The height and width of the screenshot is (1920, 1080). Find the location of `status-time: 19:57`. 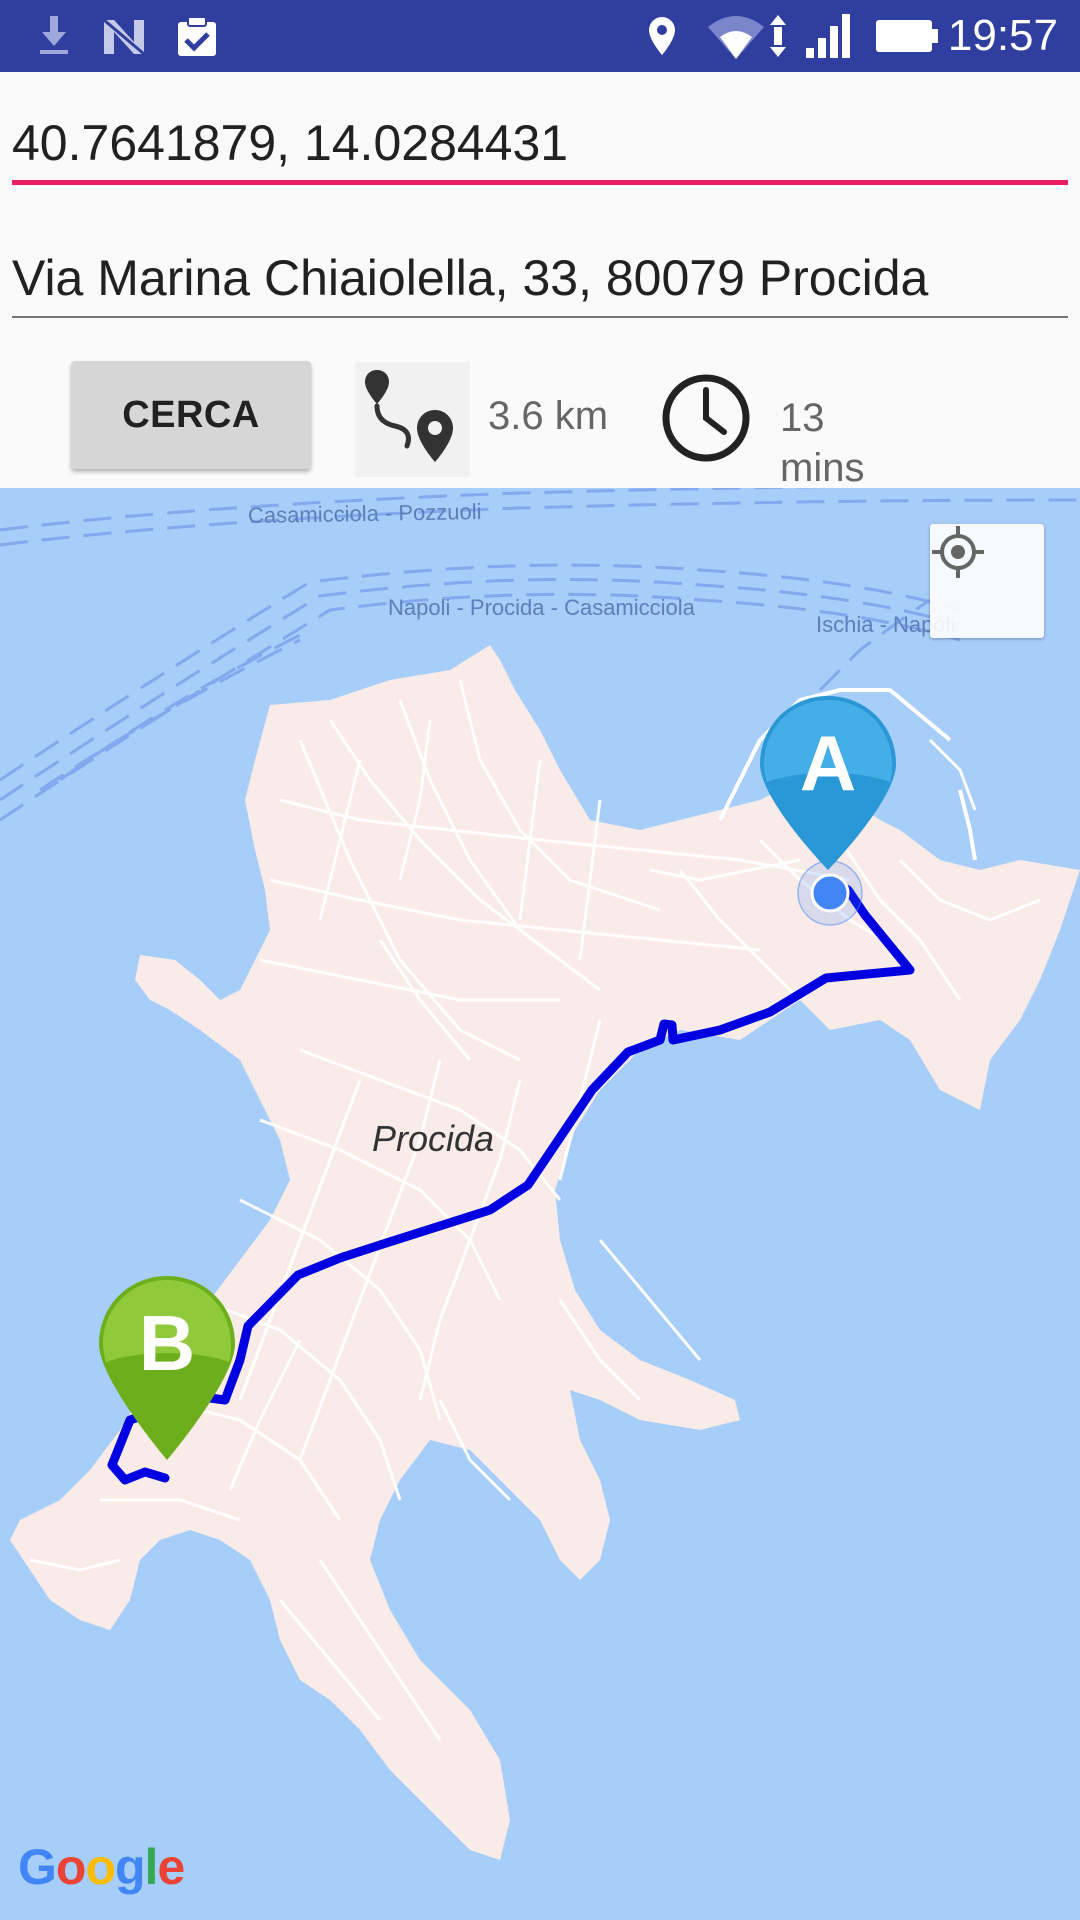

status-time: 19:57 is located at coordinates (1002, 35).